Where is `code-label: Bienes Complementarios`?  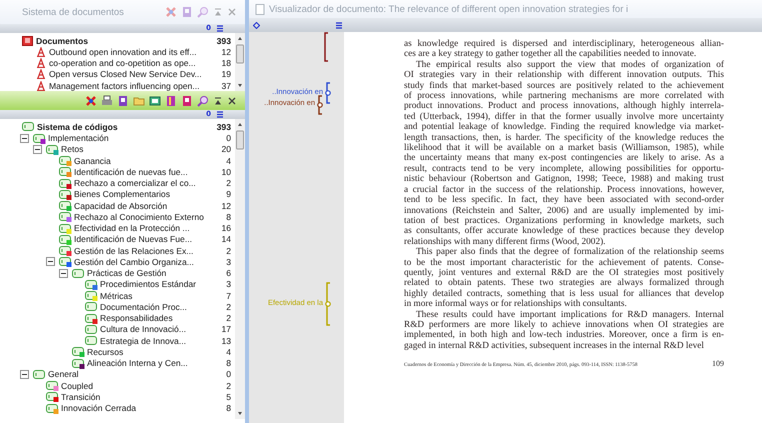 code-label: Bienes Complementarios is located at coordinates (150, 194).